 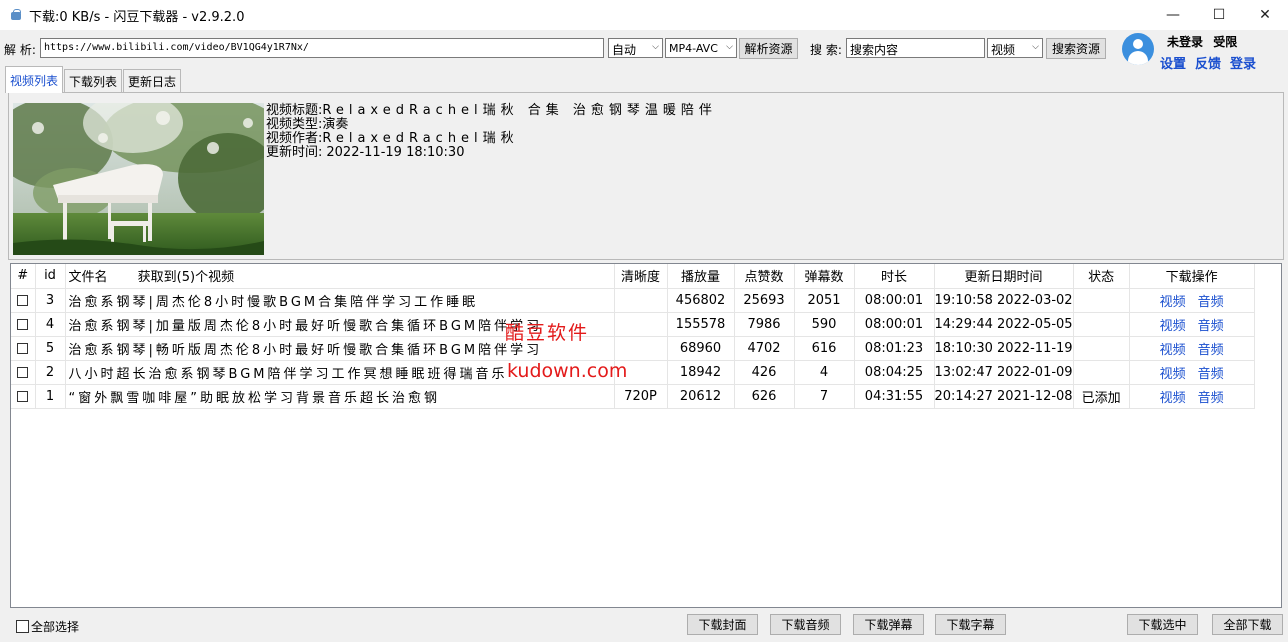 I want to click on row-danmaku: 2051, so click(x=824, y=300).